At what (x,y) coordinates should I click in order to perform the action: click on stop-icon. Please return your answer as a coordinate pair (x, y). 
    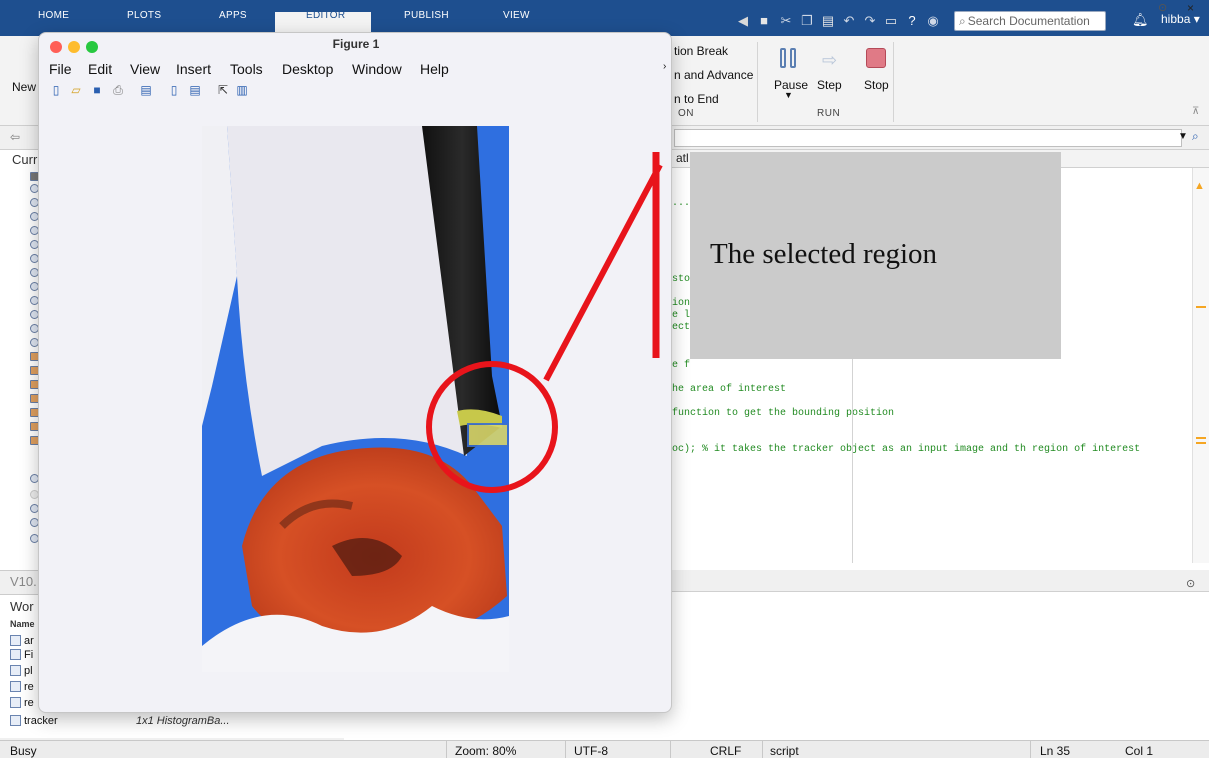
    Looking at the image, I should click on (876, 58).